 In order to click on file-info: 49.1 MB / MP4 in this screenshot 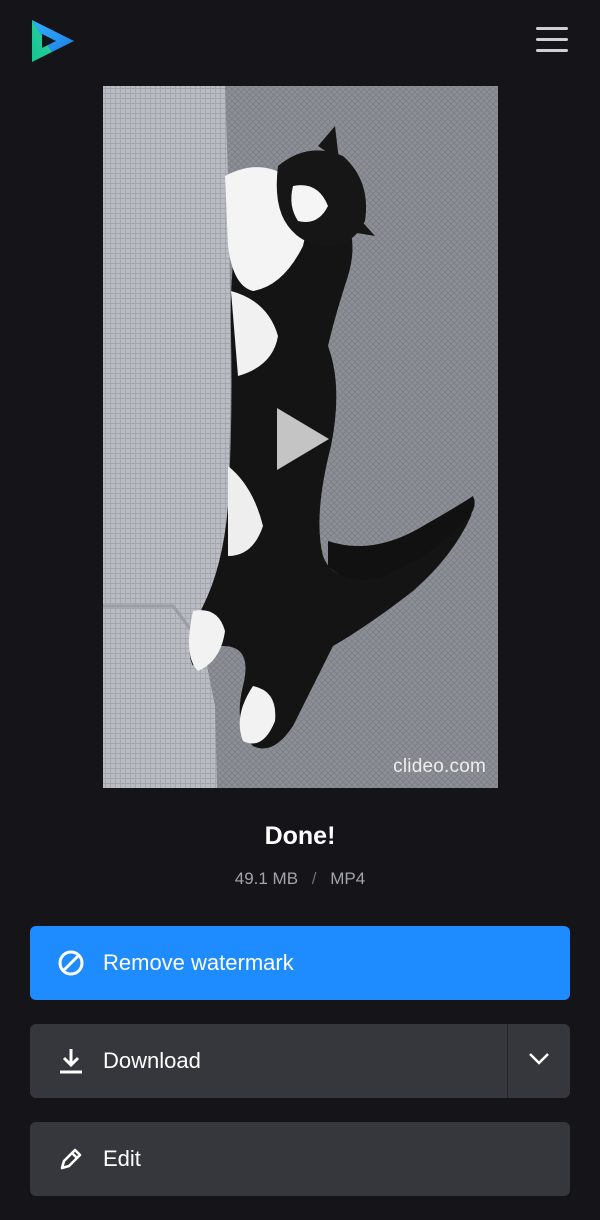, I will do `click(300, 879)`.